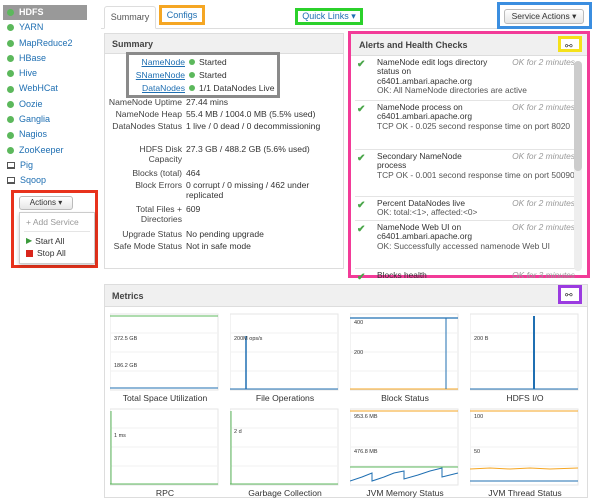  What do you see at coordinates (45, 13) in the screenshot?
I see `sidebar-item-hdfs: HDFS` at bounding box center [45, 13].